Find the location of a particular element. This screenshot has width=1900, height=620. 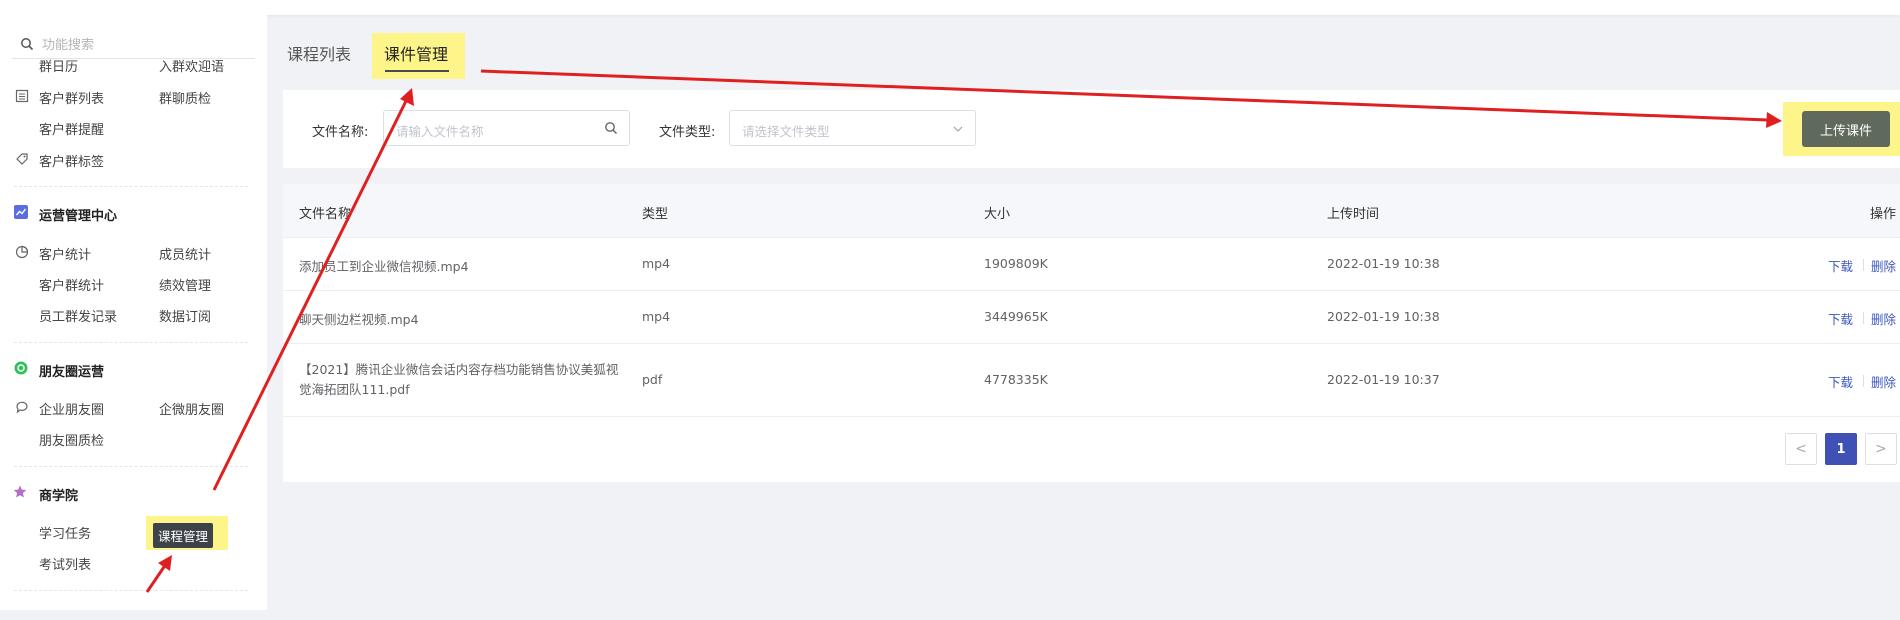

sidebar-item: 客户群统计 is located at coordinates (71, 284).